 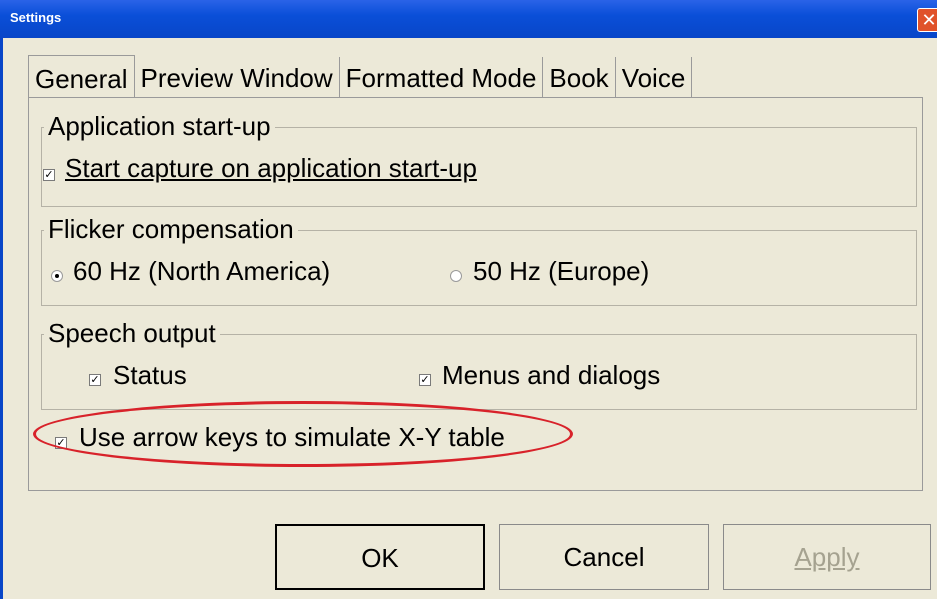 What do you see at coordinates (380, 557) in the screenshot?
I see `ok-button: OK` at bounding box center [380, 557].